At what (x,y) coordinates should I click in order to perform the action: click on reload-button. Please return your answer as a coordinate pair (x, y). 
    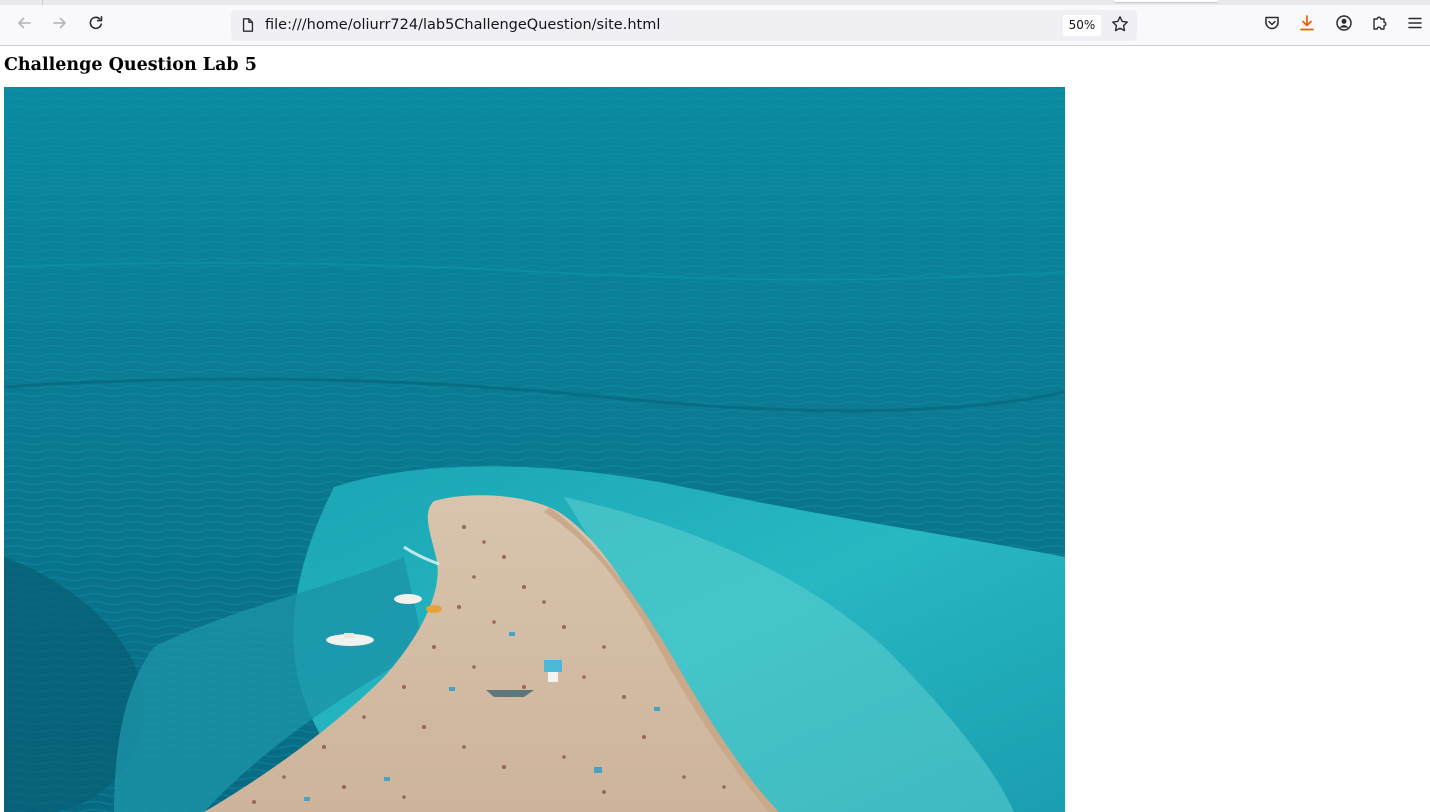
    Looking at the image, I should click on (96, 25).